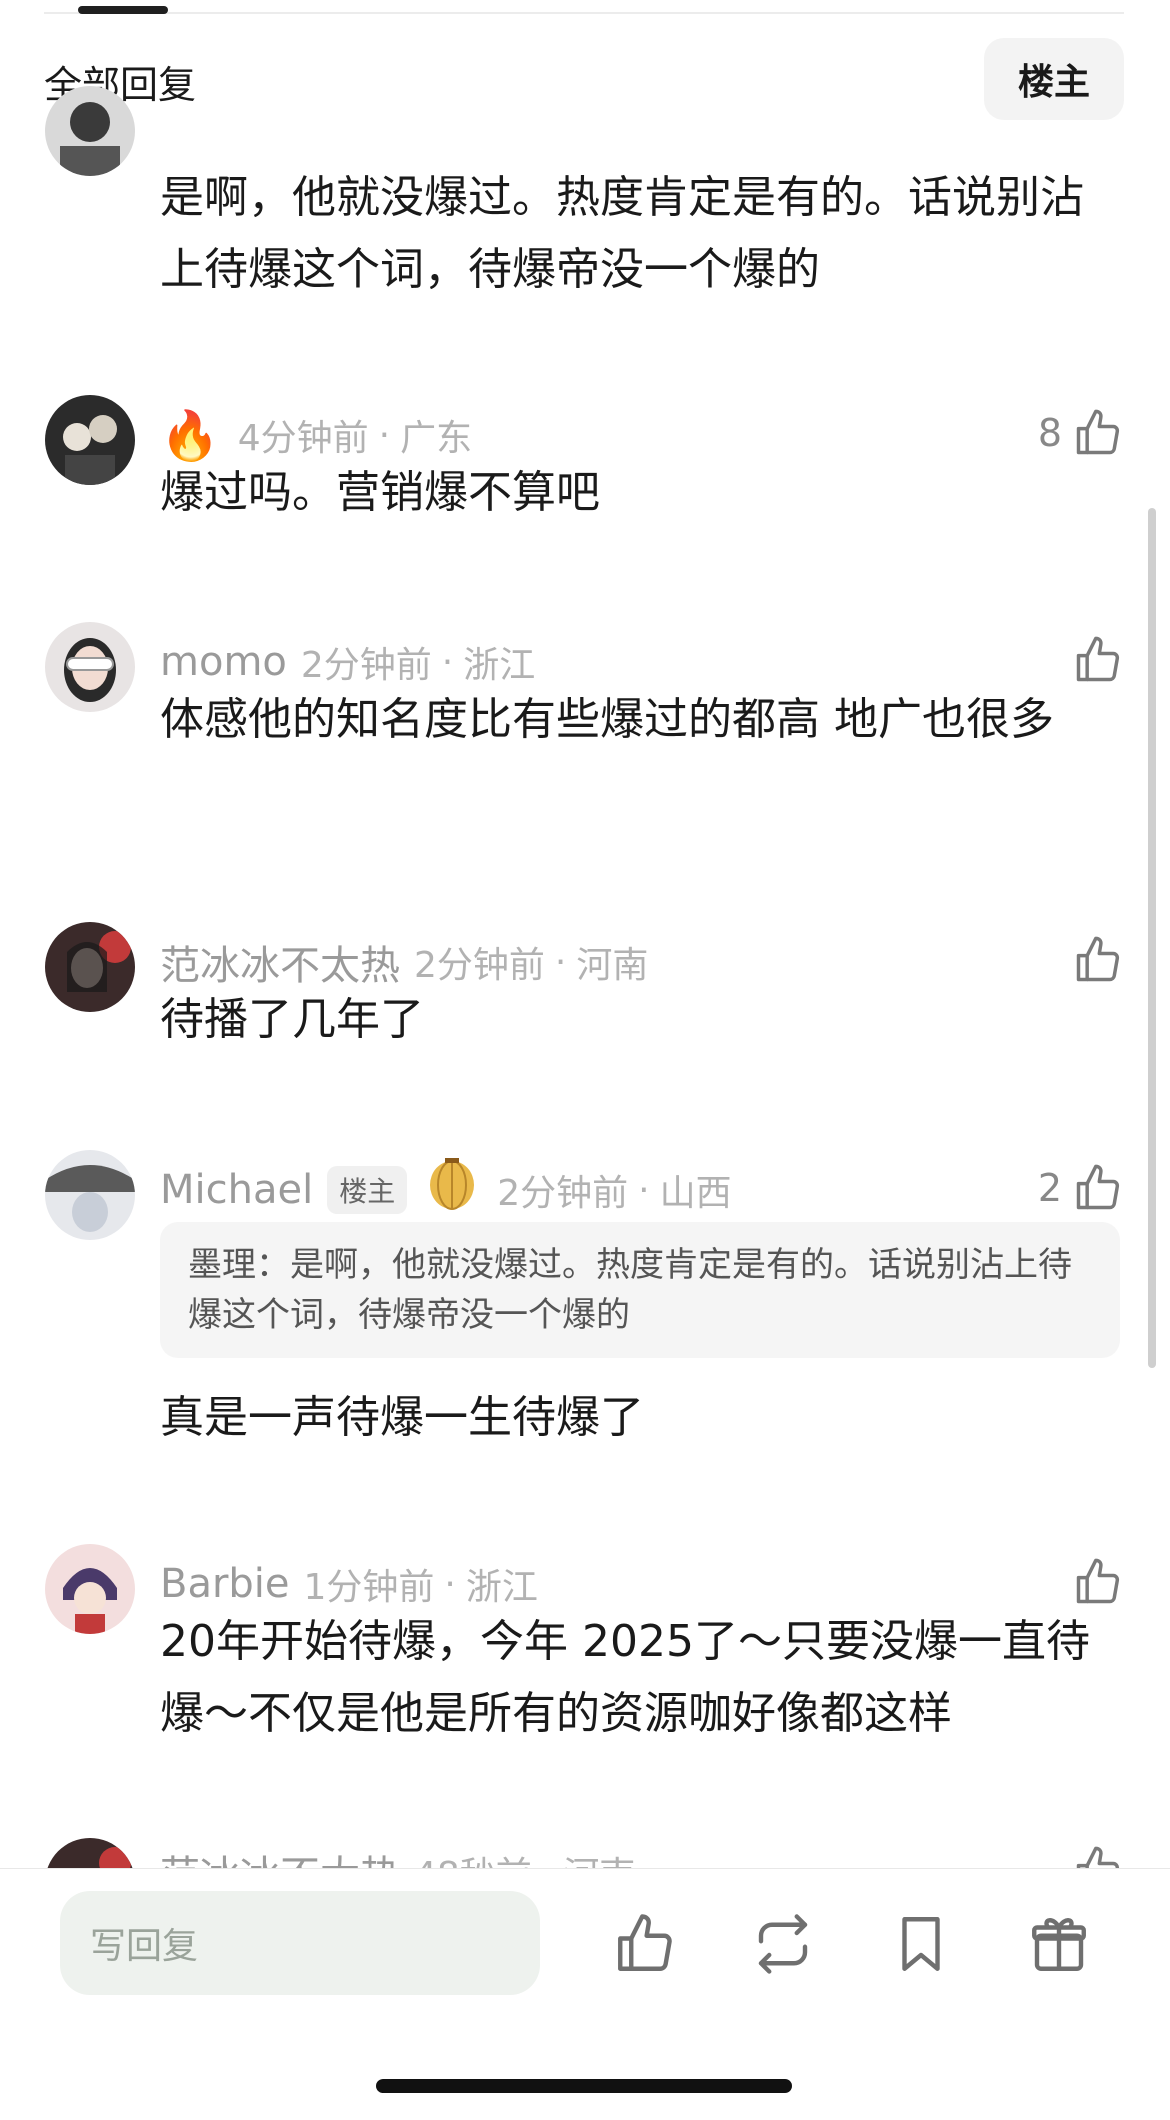 The height and width of the screenshot is (2120, 1170). What do you see at coordinates (622, 233) in the screenshot?
I see `comment-text: 是啊，他就没爆过。热度肯定是有的。话说别沾上待爆这个词，待爆帝没一个爆的` at bounding box center [622, 233].